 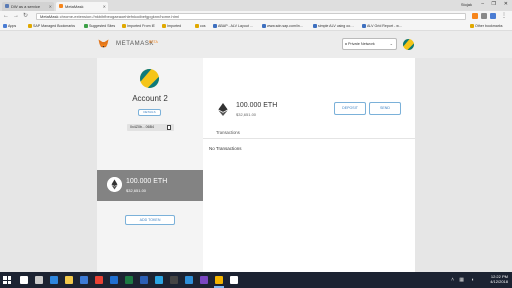 What do you see at coordinates (149, 112) in the screenshot?
I see `details-button: DETAILS` at bounding box center [149, 112].